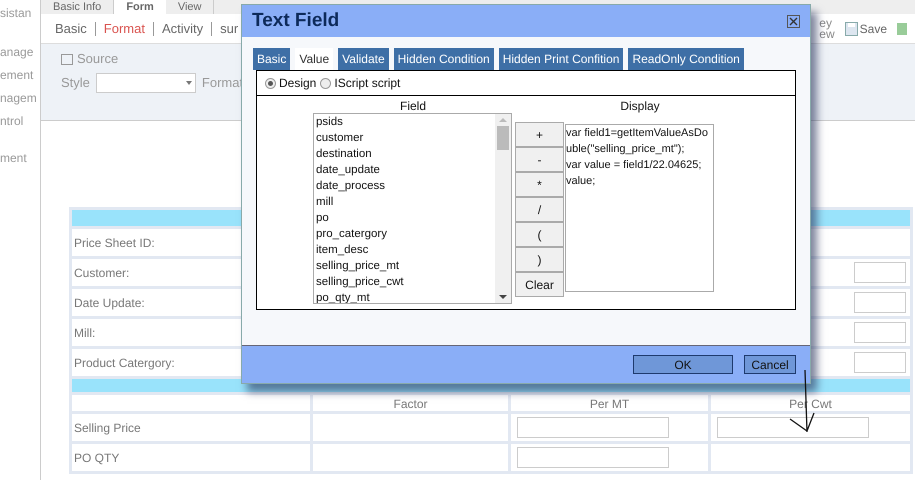 This screenshot has width=915, height=480. I want to click on sub-tab: Basic, so click(71, 28).